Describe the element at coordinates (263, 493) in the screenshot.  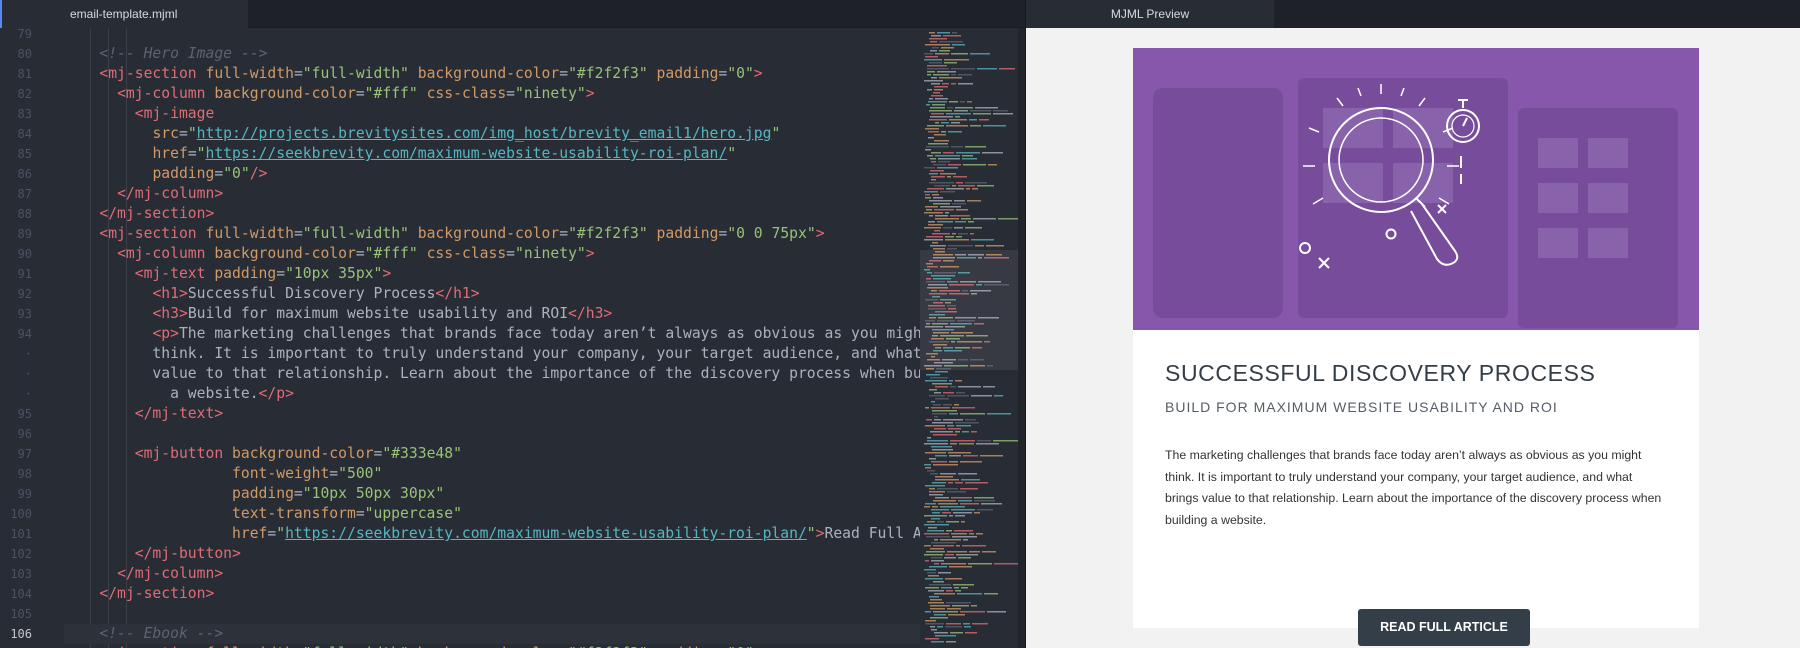
I see `code-token: padding` at that location.